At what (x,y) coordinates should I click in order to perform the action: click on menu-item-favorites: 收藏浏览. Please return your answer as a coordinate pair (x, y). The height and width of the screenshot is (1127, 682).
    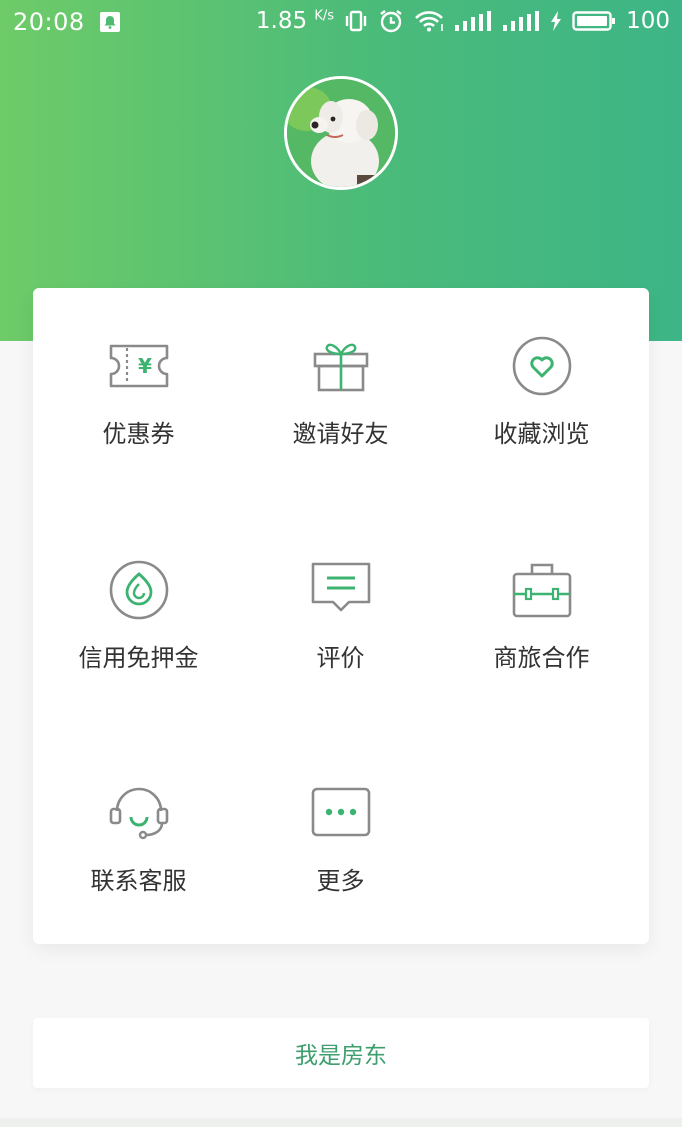
    Looking at the image, I should click on (541, 368).